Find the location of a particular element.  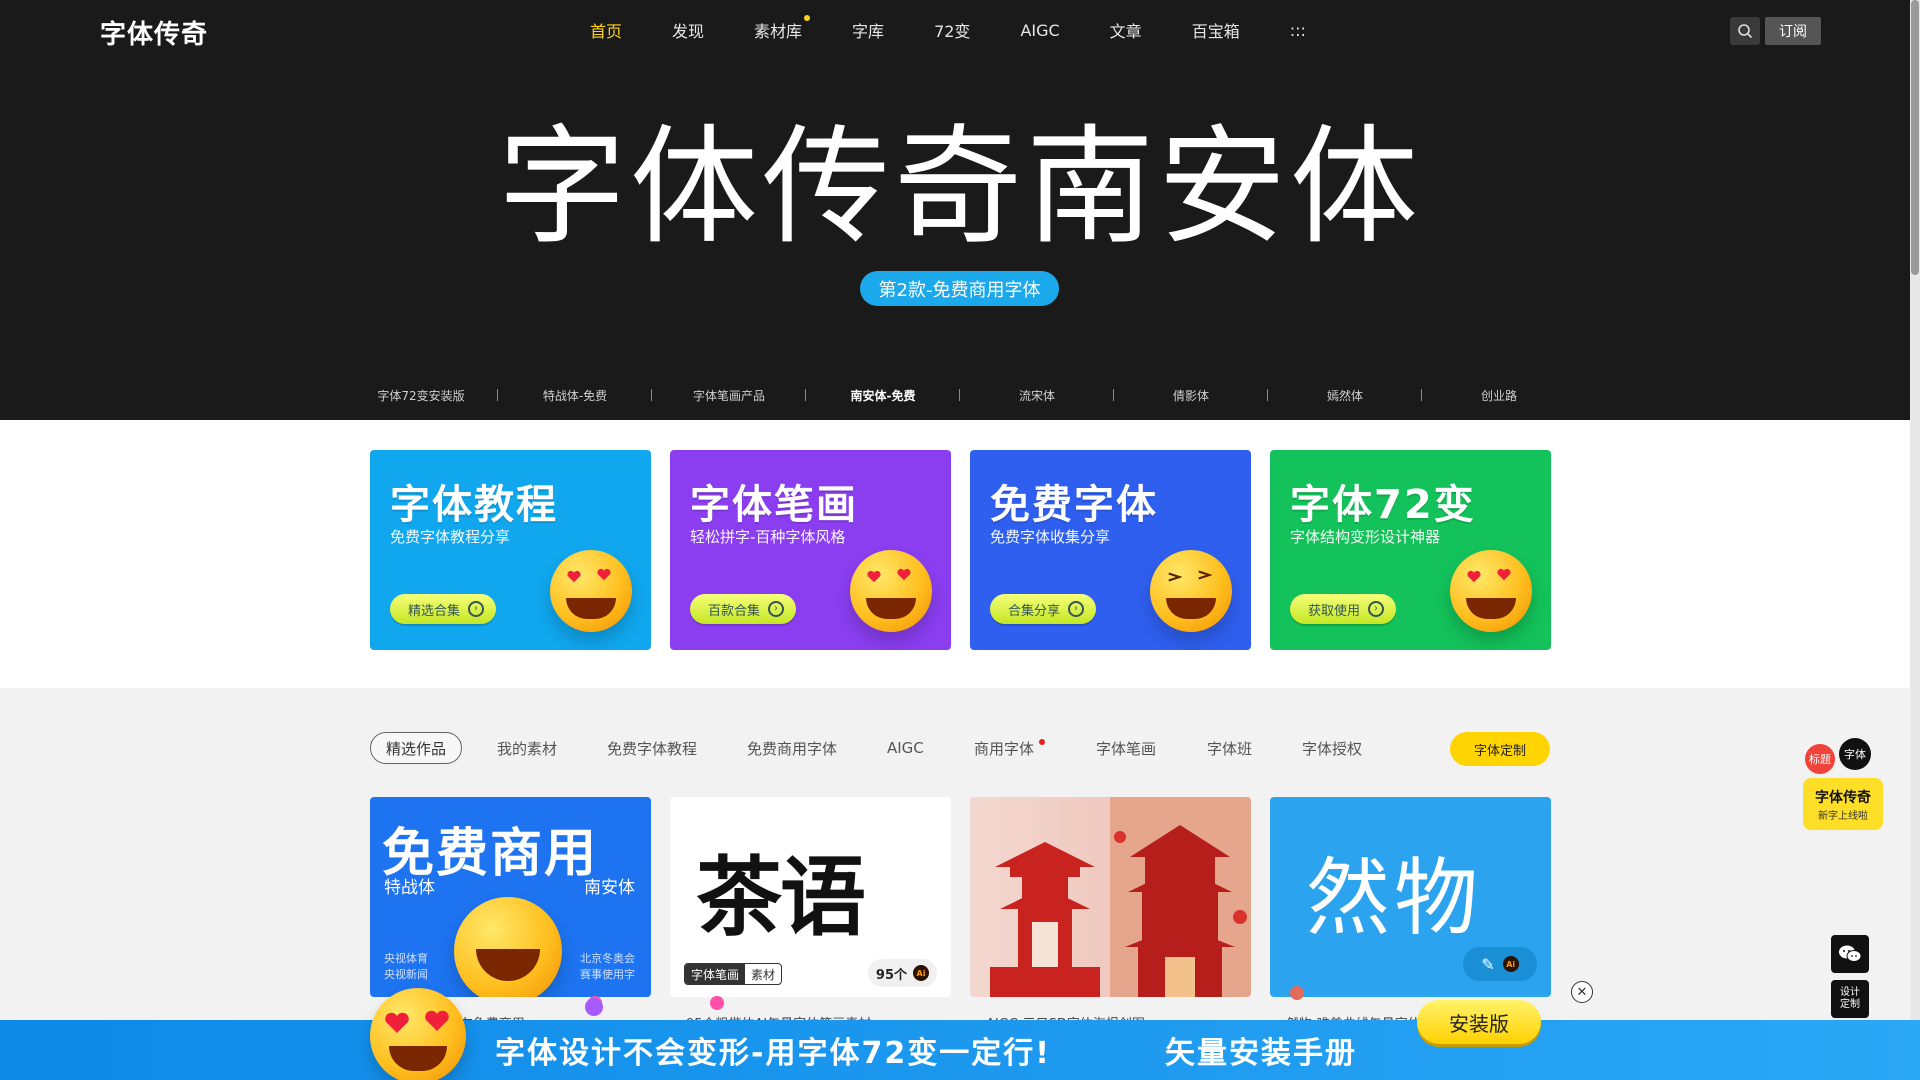

search-icon is located at coordinates (1745, 31).